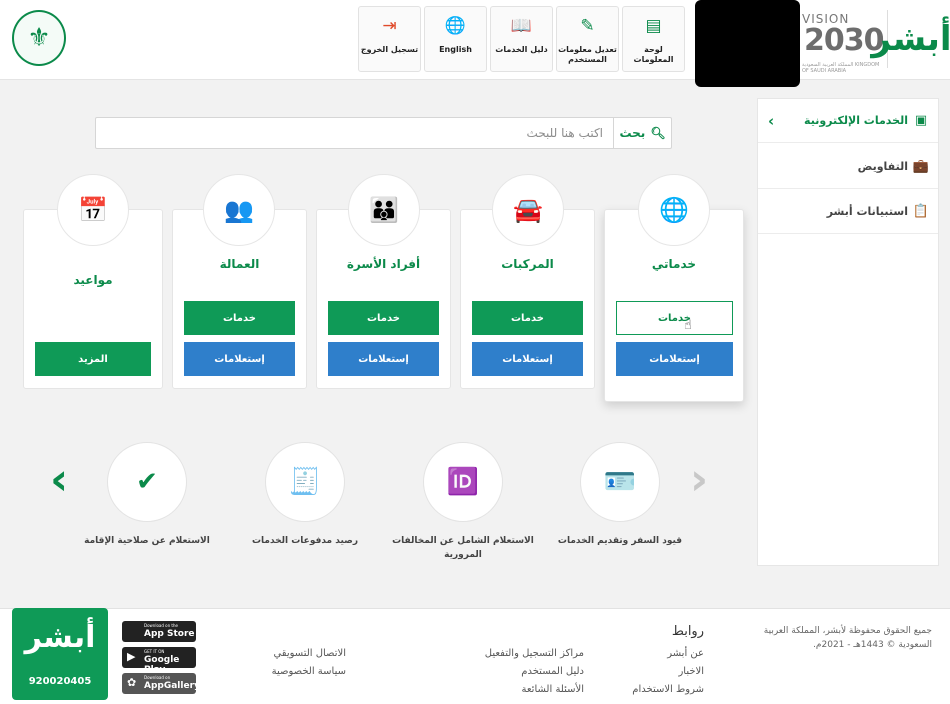  Describe the element at coordinates (653, 26) in the screenshot. I see `dashboard-icon: ▤` at that location.